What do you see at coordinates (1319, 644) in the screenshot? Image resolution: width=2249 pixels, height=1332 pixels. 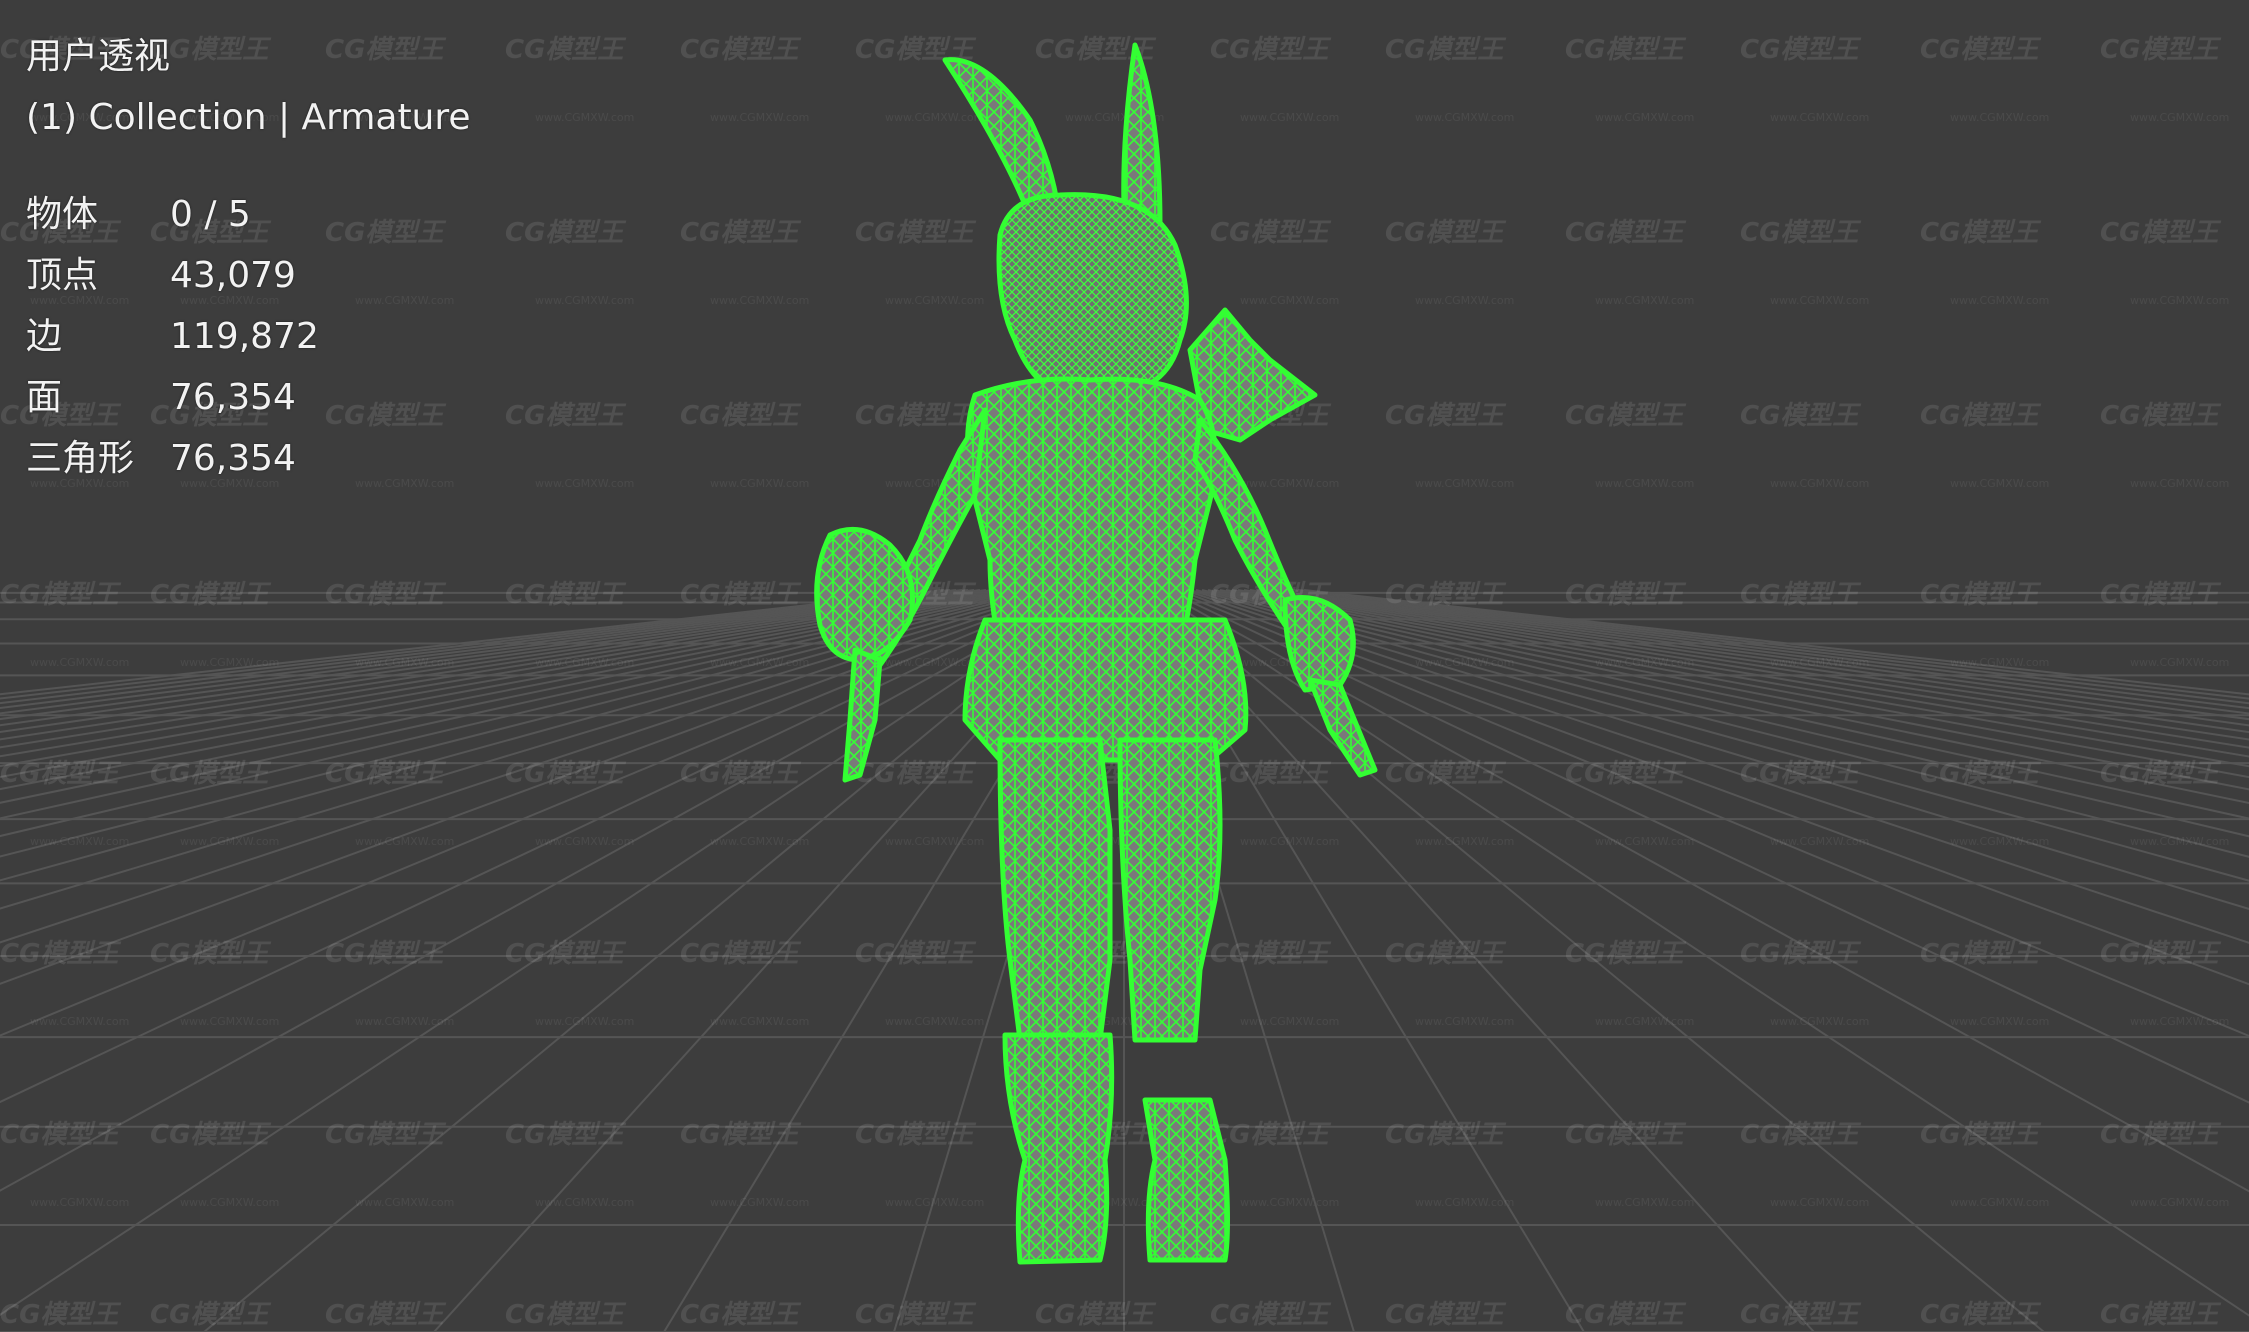 I see `right-gauntlet` at bounding box center [1319, 644].